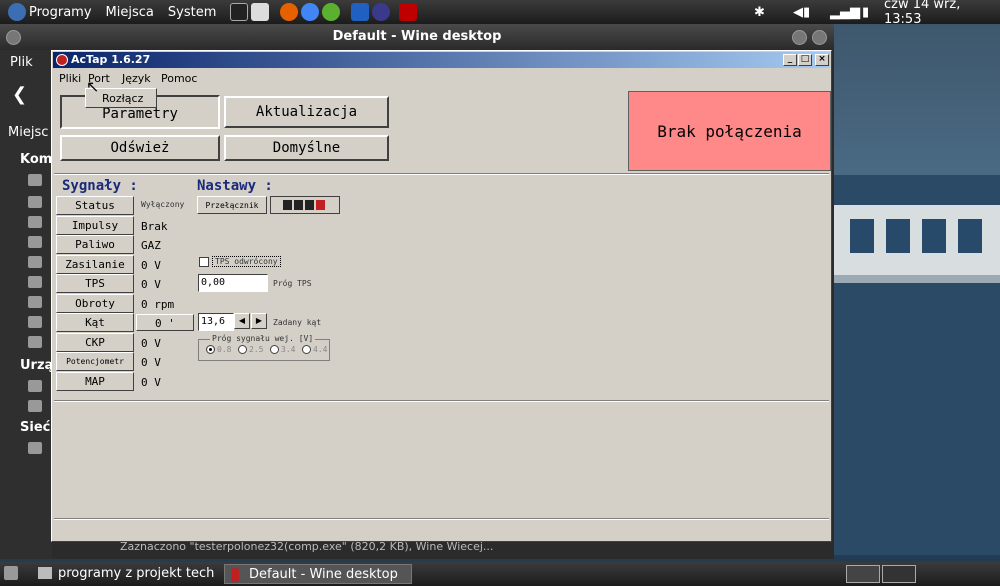 This screenshot has height=586, width=1000. I want to click on battery-icon: ▮, so click(865, 12).